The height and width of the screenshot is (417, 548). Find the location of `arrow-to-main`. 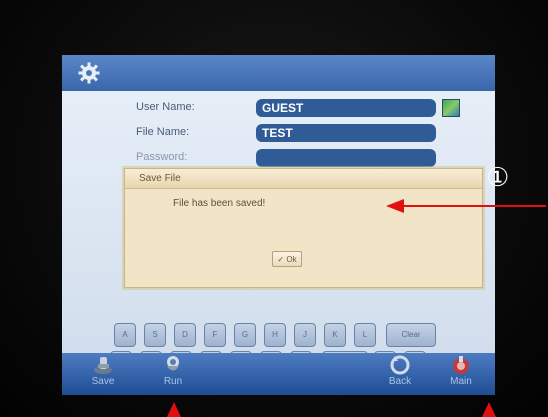

arrow-to-main is located at coordinates (489, 409).